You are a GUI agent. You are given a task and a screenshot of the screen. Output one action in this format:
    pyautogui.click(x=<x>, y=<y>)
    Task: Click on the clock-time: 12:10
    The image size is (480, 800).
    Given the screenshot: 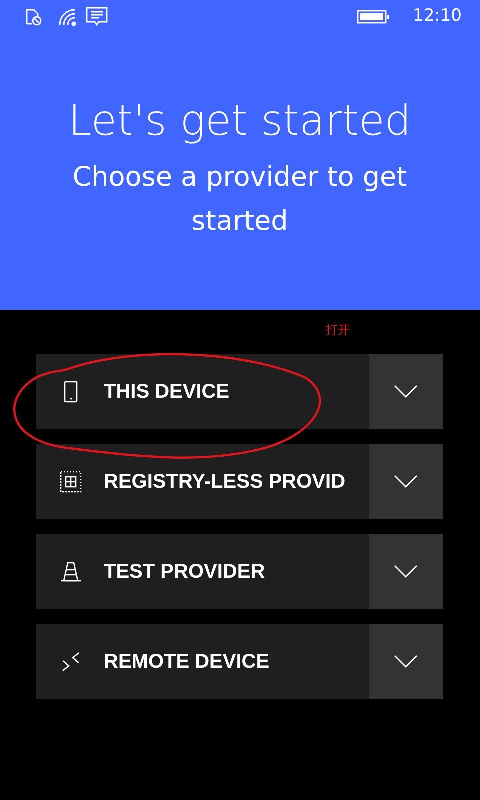 What is the action you would take?
    pyautogui.click(x=437, y=16)
    